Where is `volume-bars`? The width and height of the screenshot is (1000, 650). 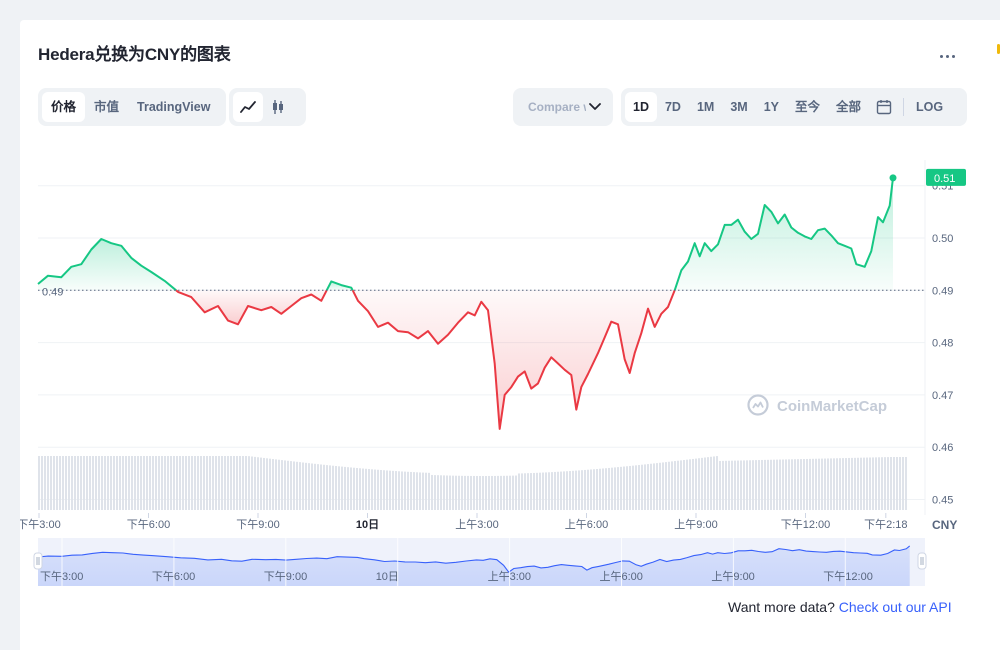
volume-bars is located at coordinates (472, 483).